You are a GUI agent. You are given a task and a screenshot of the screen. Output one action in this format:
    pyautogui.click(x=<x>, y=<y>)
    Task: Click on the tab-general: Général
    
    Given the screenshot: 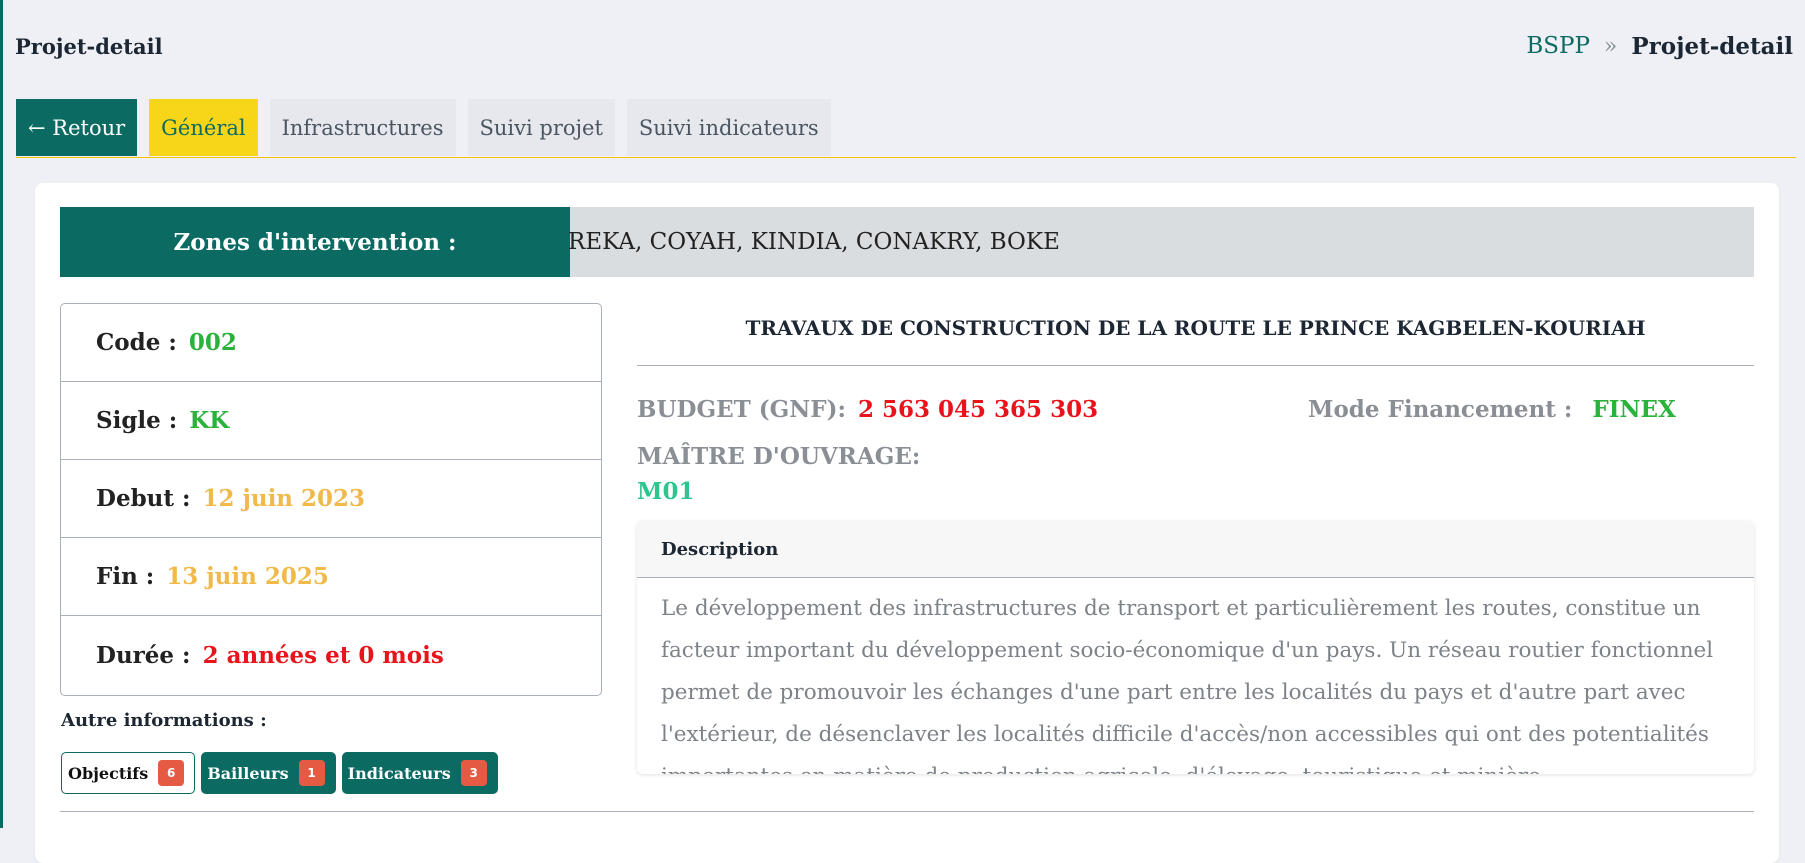 What is the action you would take?
    pyautogui.click(x=203, y=127)
    